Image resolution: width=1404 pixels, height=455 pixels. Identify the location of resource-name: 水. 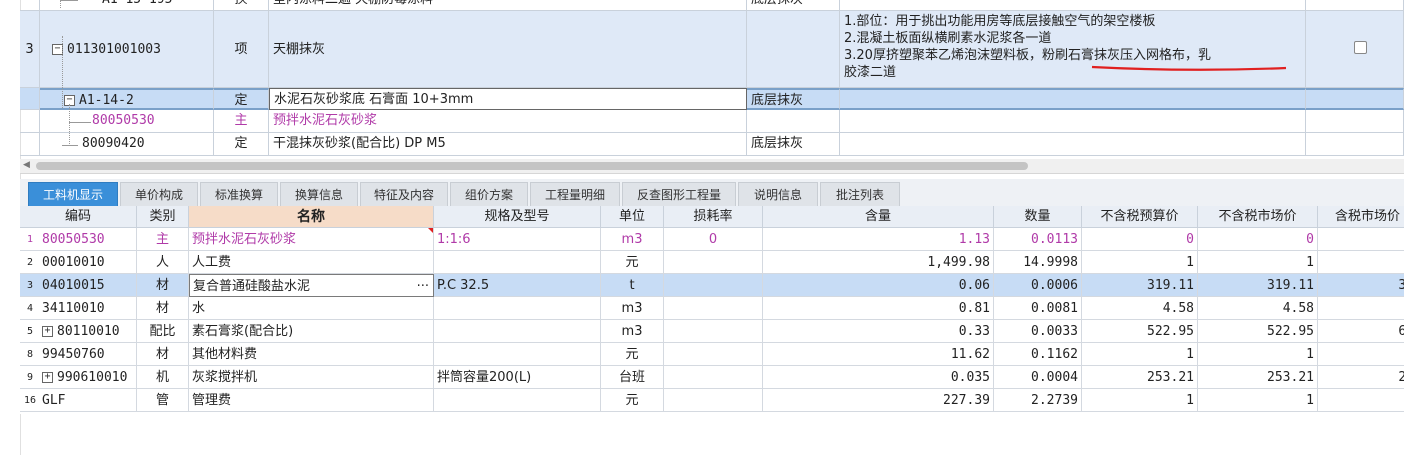
(199, 308).